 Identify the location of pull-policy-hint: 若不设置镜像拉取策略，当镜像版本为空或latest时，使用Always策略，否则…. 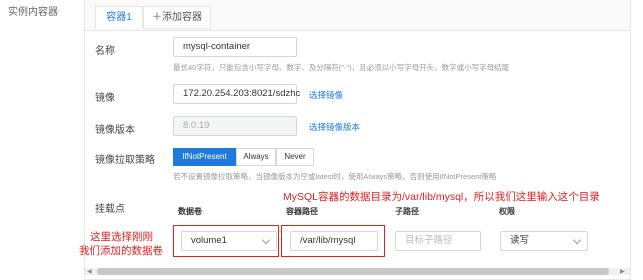
(335, 176).